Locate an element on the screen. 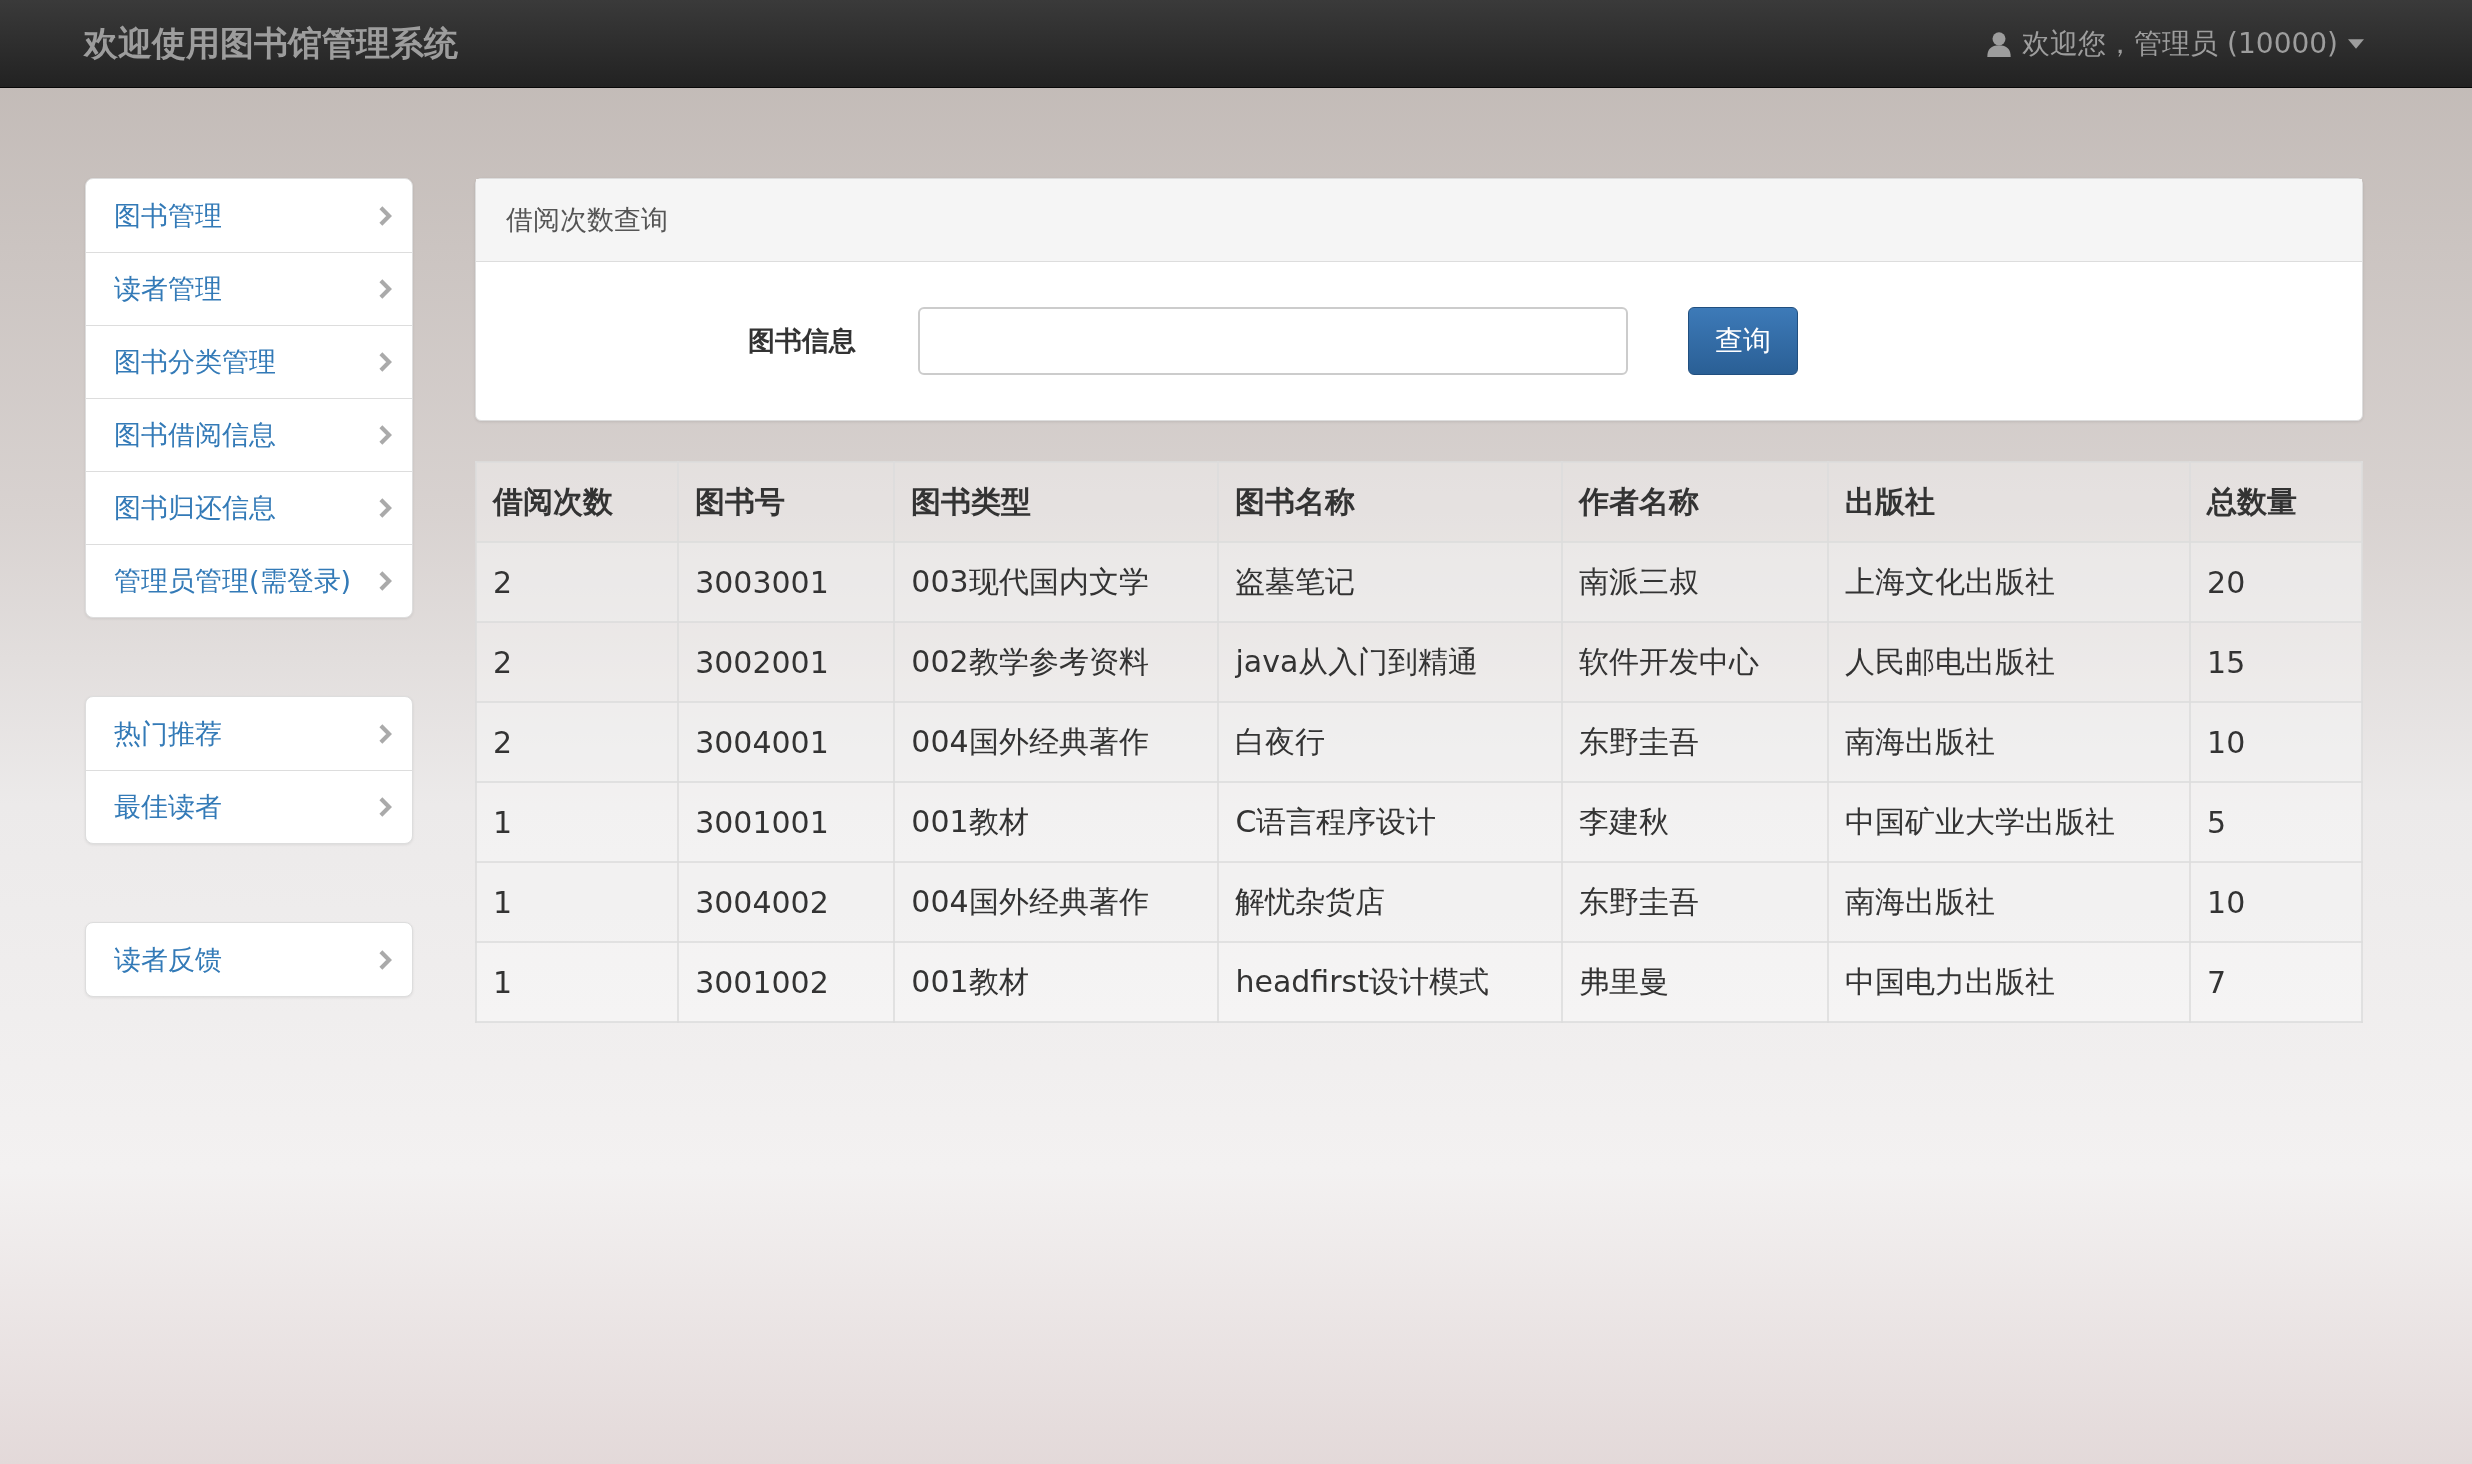 This screenshot has width=2472, height=1464. table-cell: 5 is located at coordinates (2276, 822).